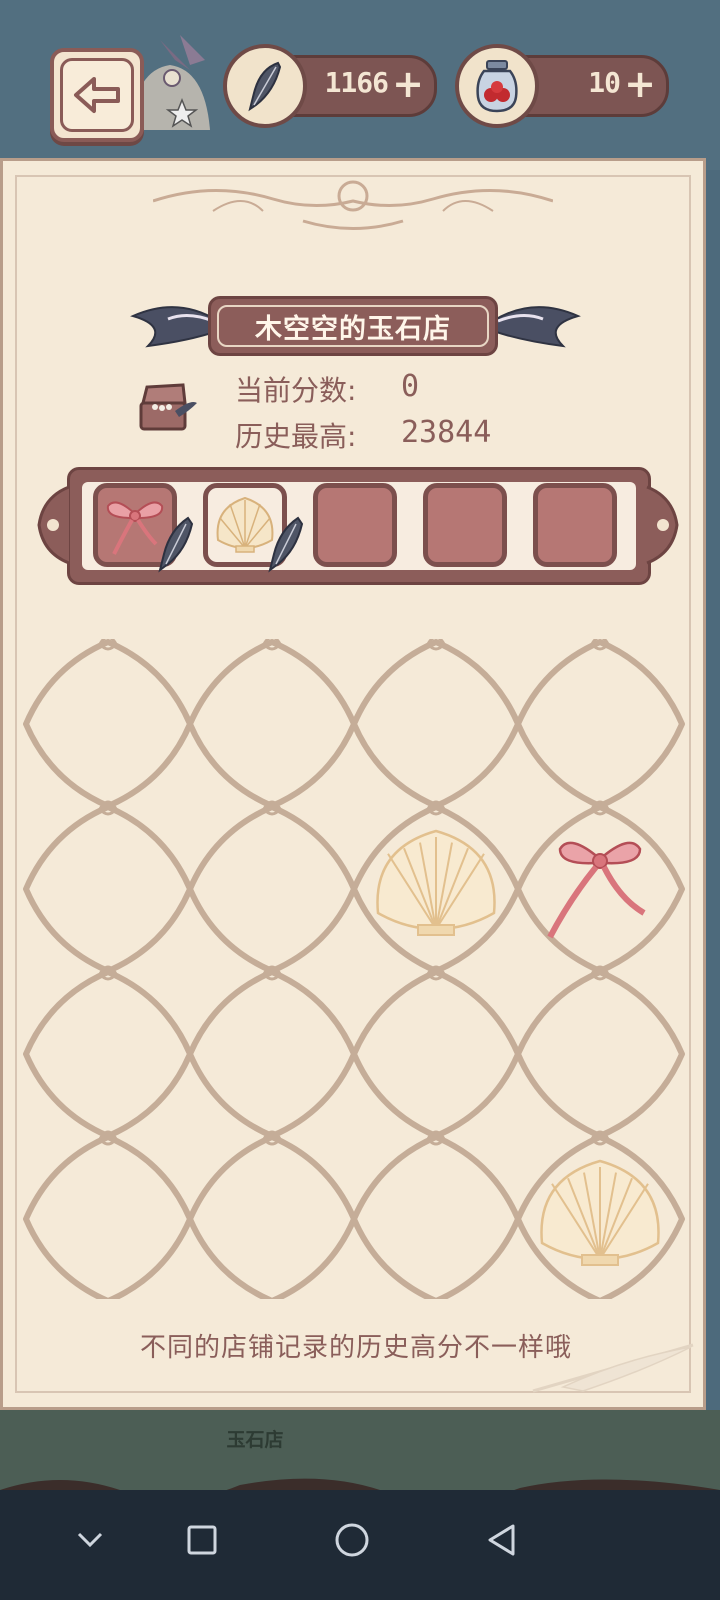 The image size is (720, 1600). Describe the element at coordinates (604, 82) in the screenshot. I see `berry-count: 10` at that location.